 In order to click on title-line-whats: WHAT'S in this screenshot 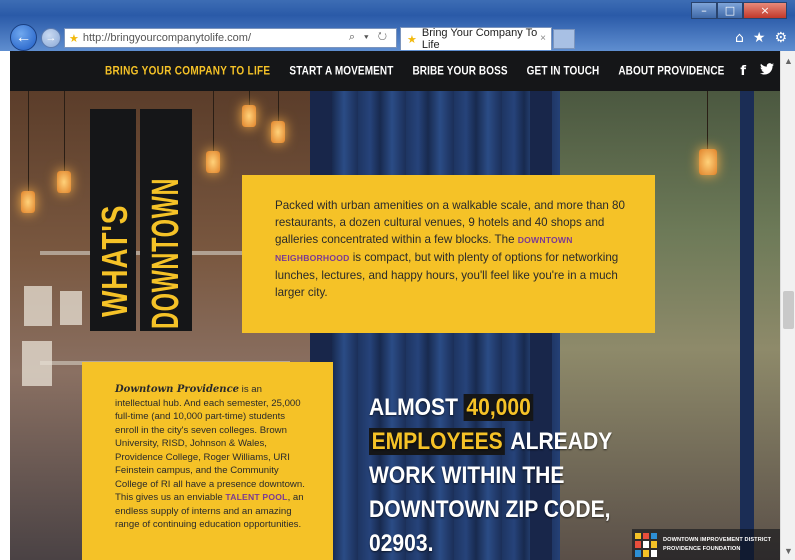, I will do `click(114, 260)`.